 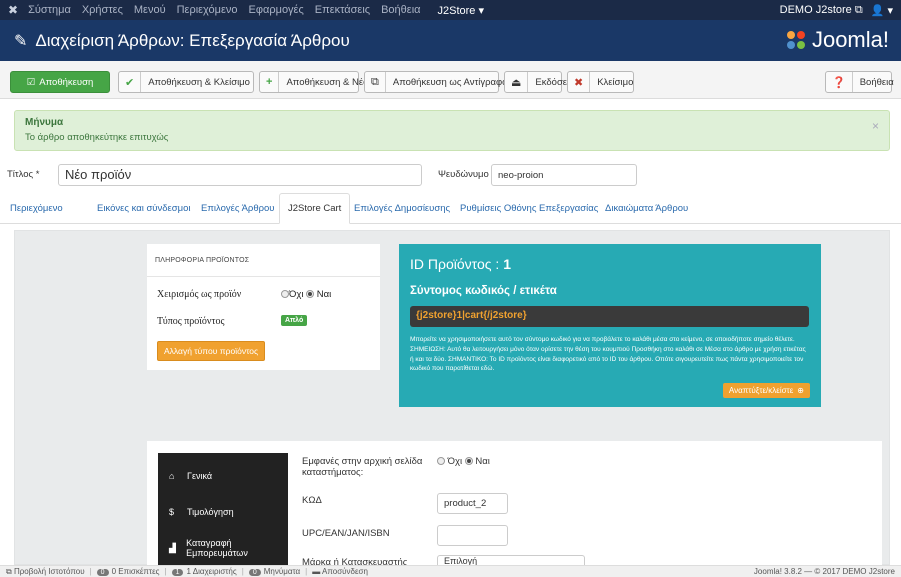 What do you see at coordinates (579, 82) in the screenshot?
I see `close-icon: ✖` at bounding box center [579, 82].